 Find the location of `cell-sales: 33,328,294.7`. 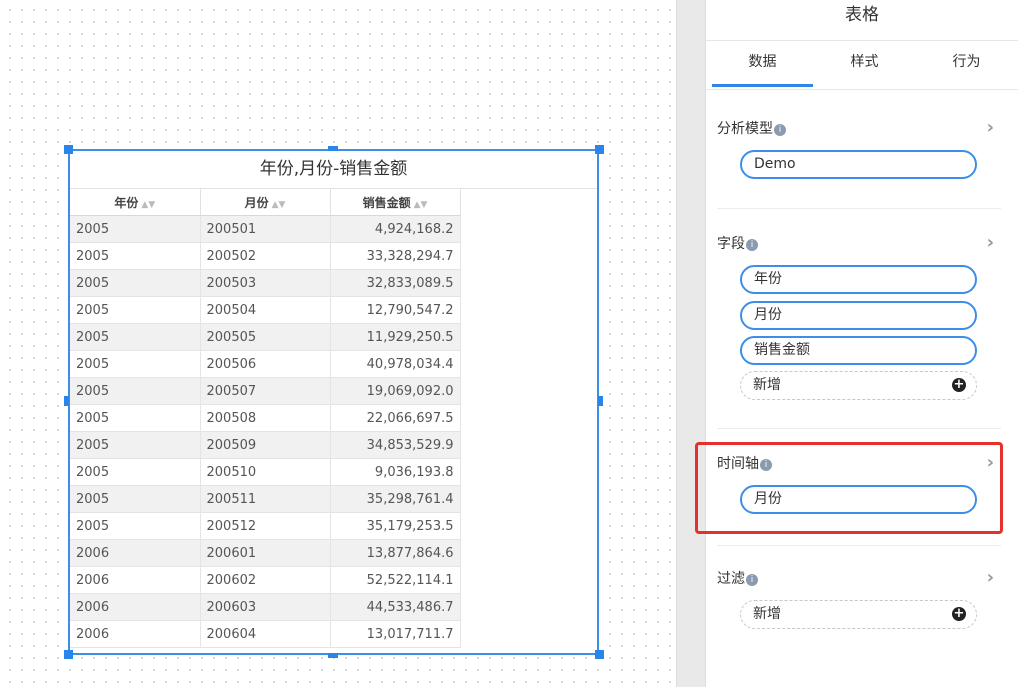

cell-sales: 33,328,294.7 is located at coordinates (395, 256).